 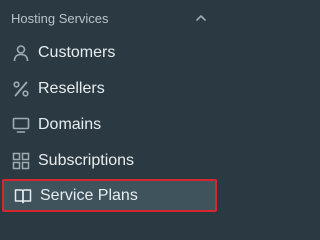 I want to click on sidebar-item-customers: Customers, so click(x=109, y=53).